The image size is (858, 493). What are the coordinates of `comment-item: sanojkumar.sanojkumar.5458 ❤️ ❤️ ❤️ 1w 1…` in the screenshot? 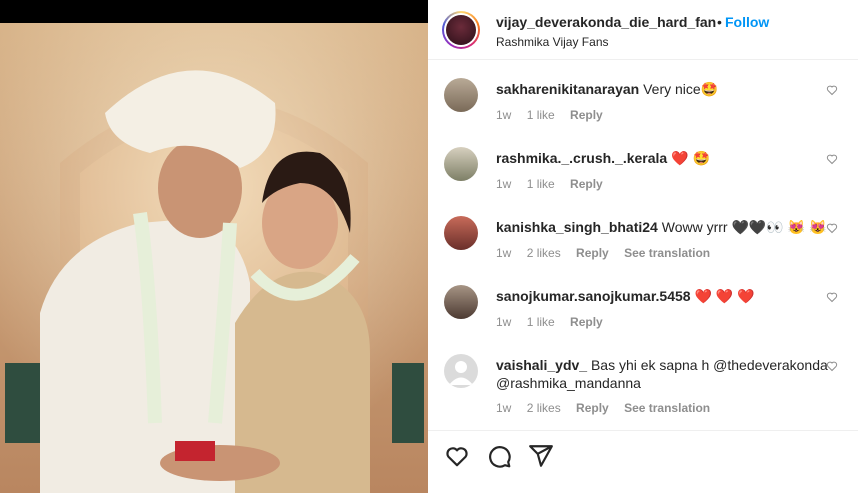 It's located at (643, 312).